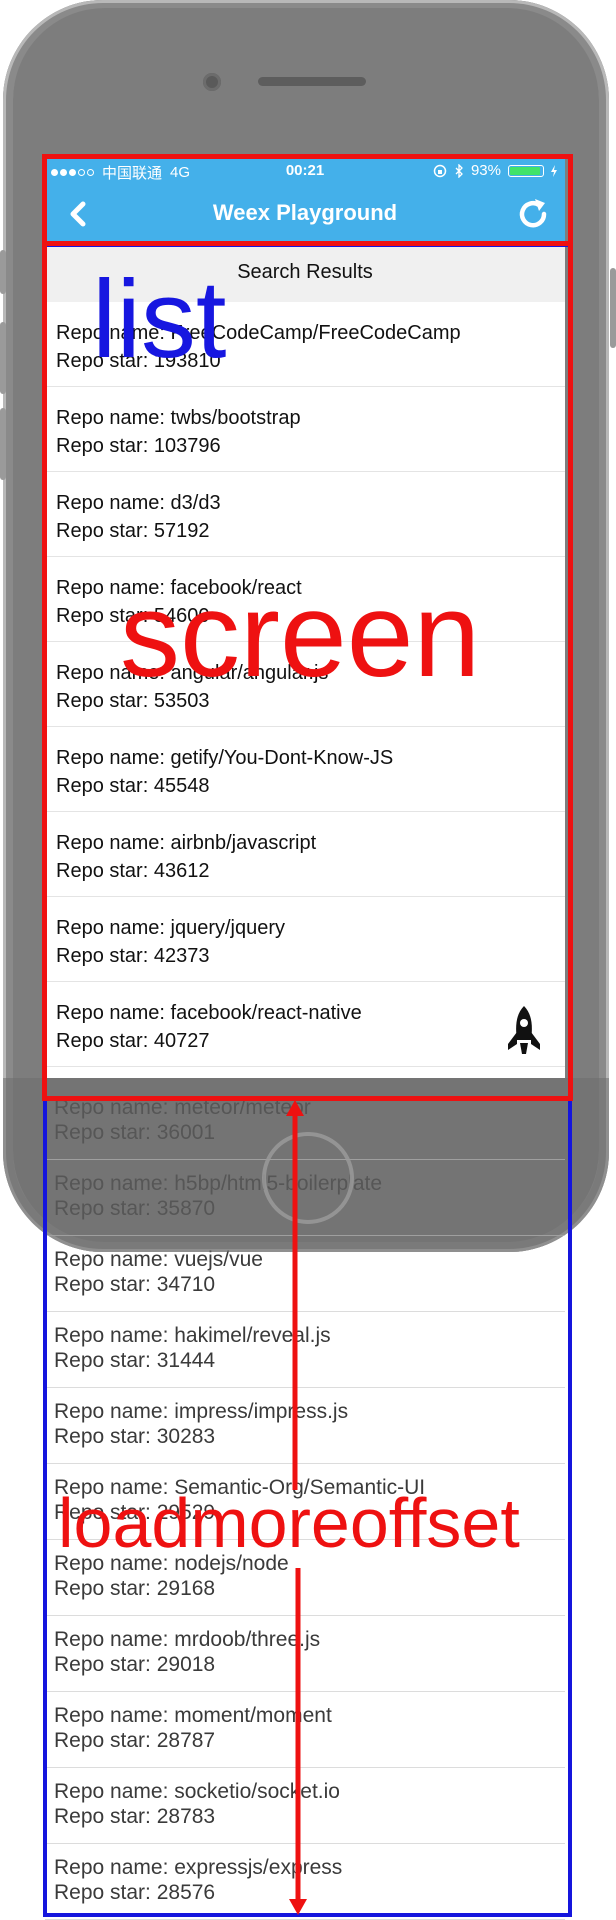 The width and height of the screenshot is (616, 1920). Describe the element at coordinates (298, 1741) in the screenshot. I see `offset-arrow-down` at that location.